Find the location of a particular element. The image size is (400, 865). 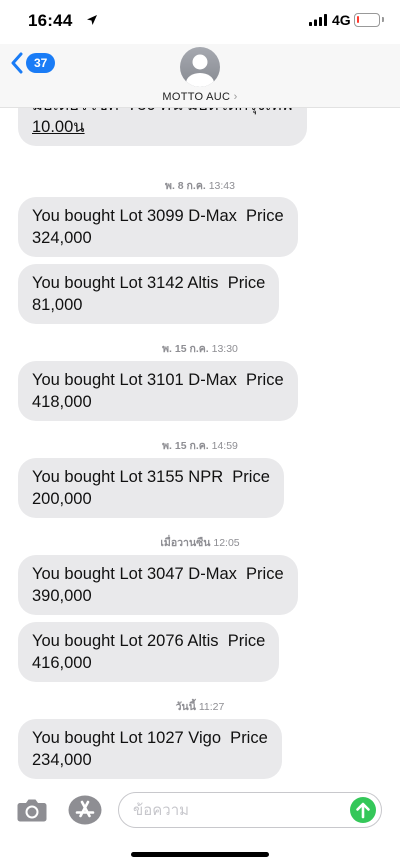

timestamp: พ. 8 ก.ค. 13:43 is located at coordinates (200, 186).